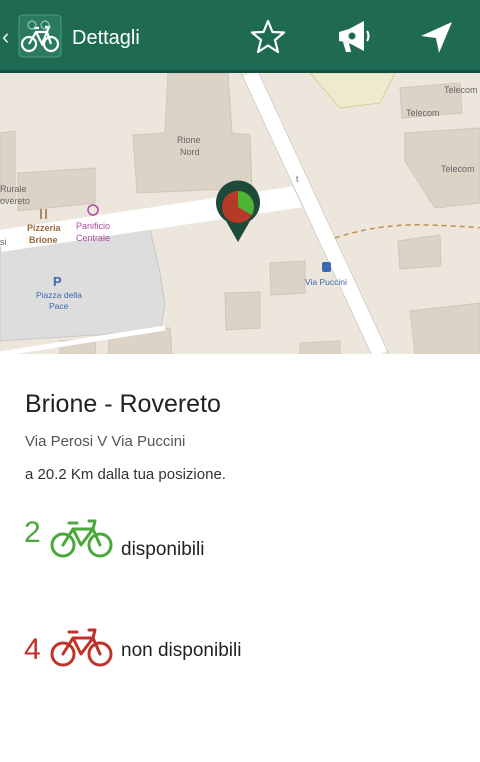 The image size is (480, 762). Describe the element at coordinates (32, 649) in the screenshot. I see `unavailable-count: 4` at that location.